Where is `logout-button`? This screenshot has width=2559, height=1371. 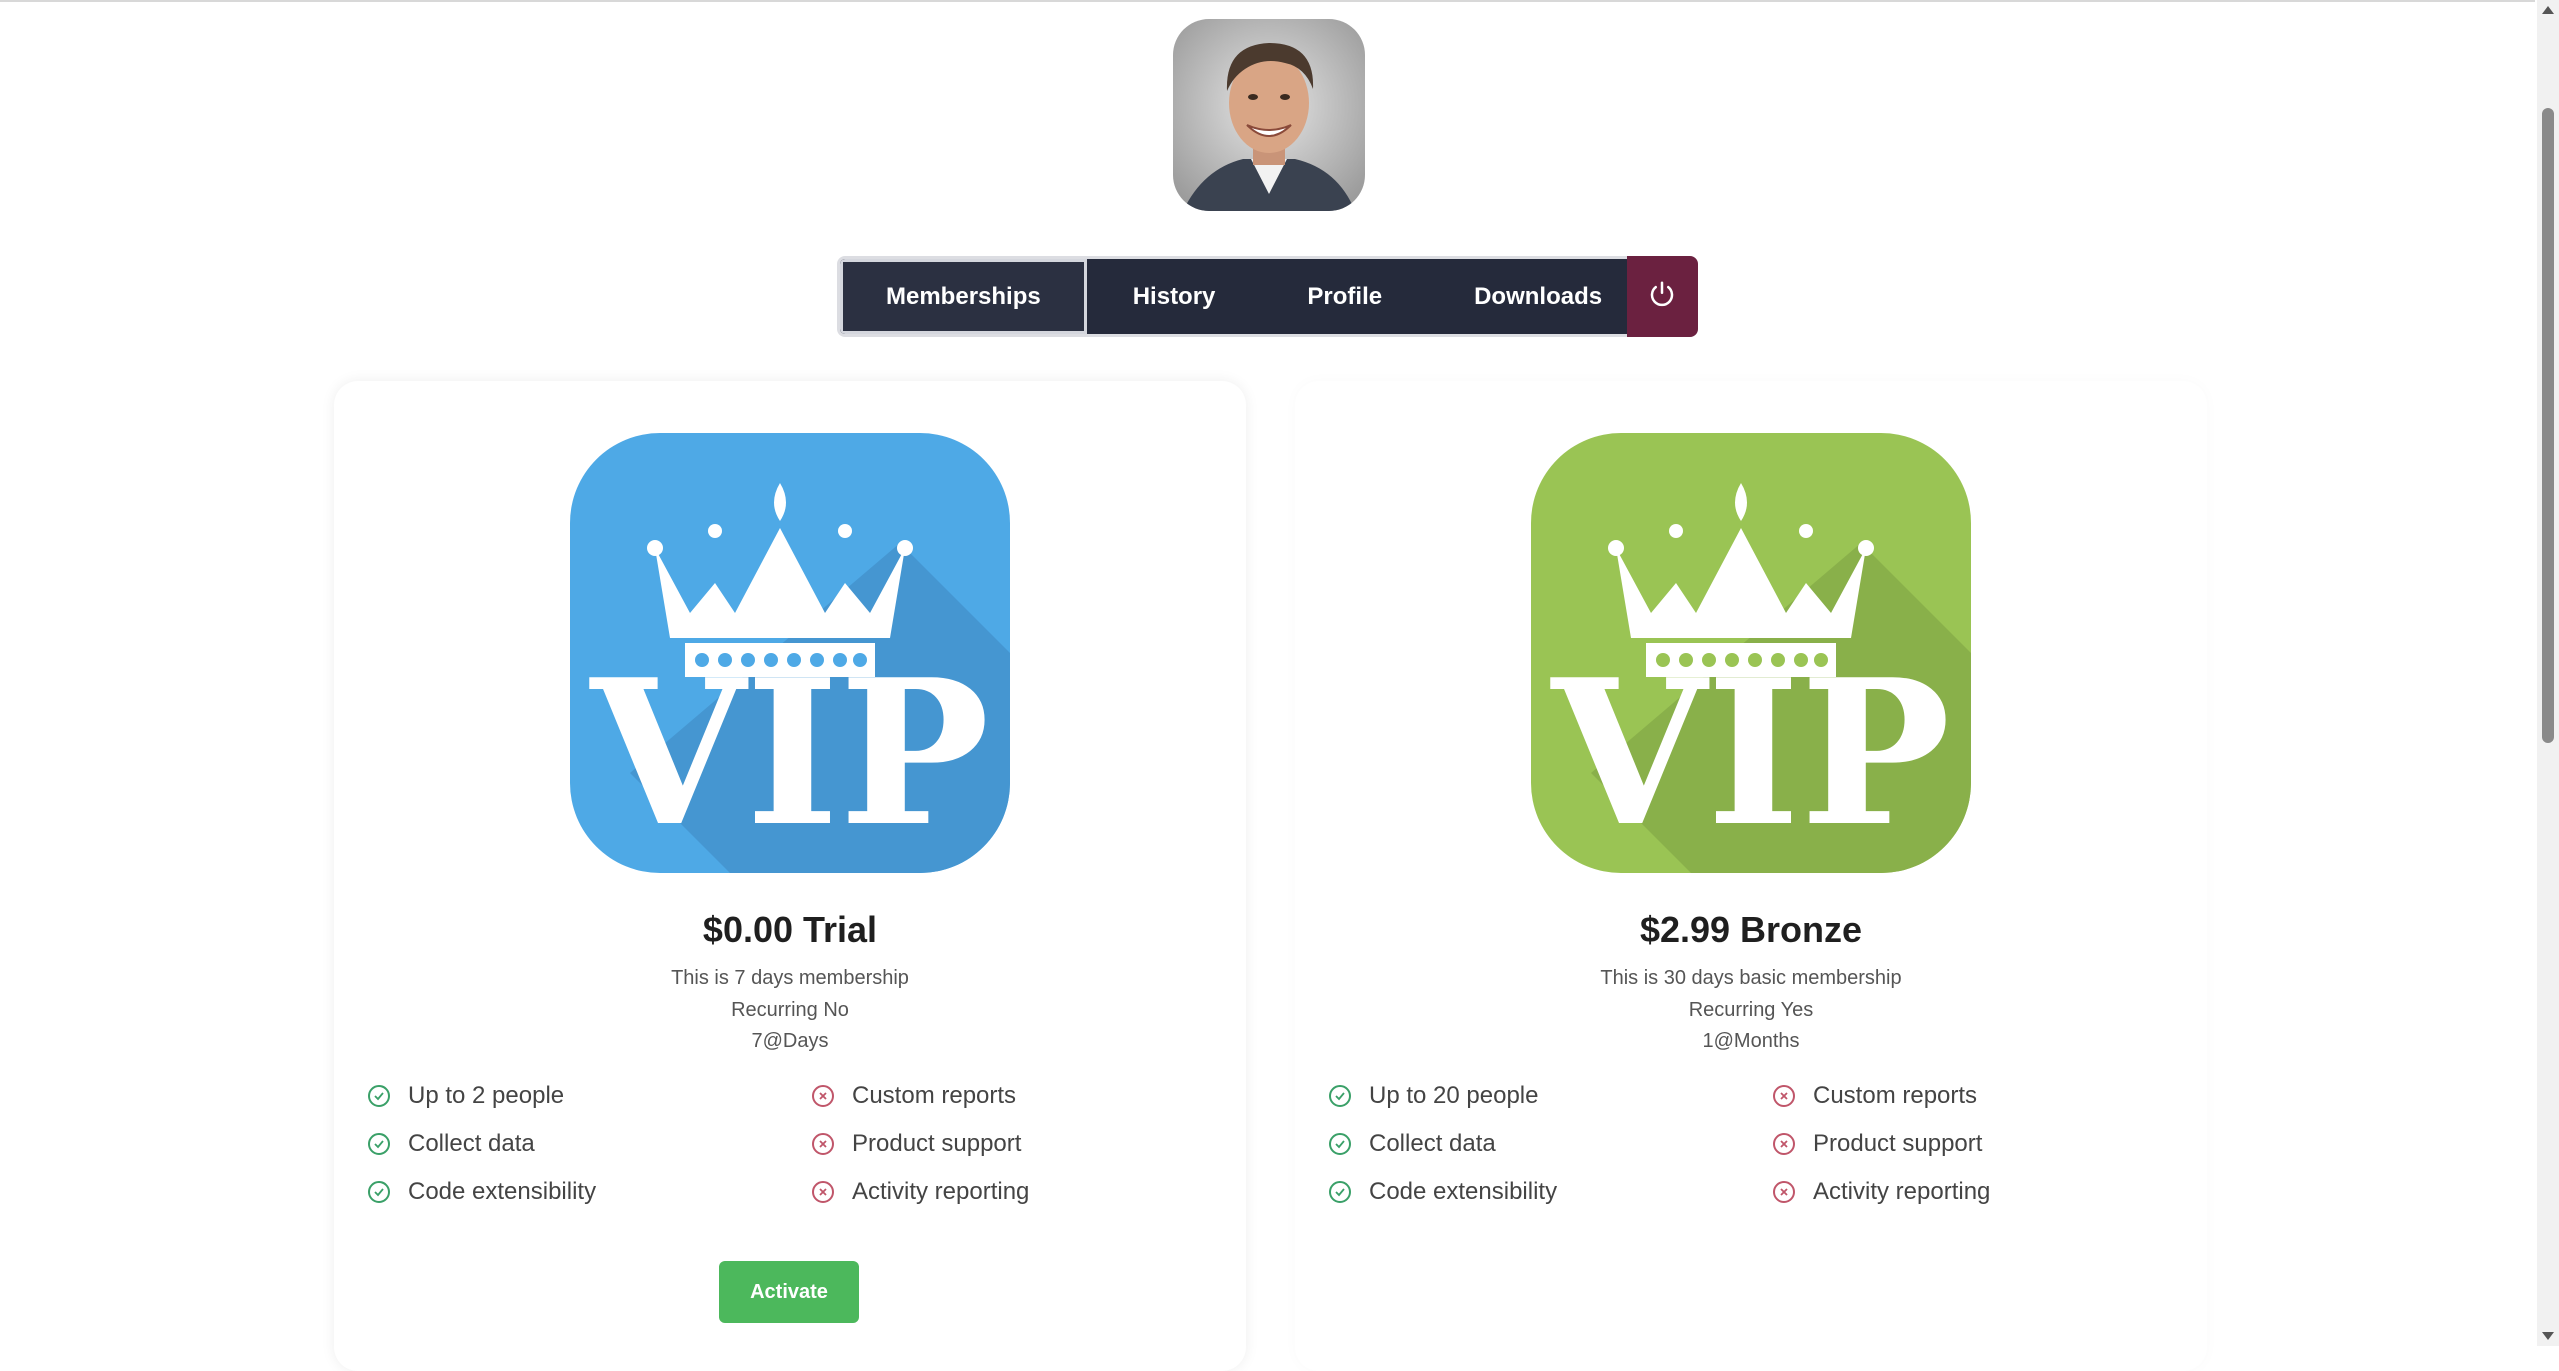 logout-button is located at coordinates (1662, 296).